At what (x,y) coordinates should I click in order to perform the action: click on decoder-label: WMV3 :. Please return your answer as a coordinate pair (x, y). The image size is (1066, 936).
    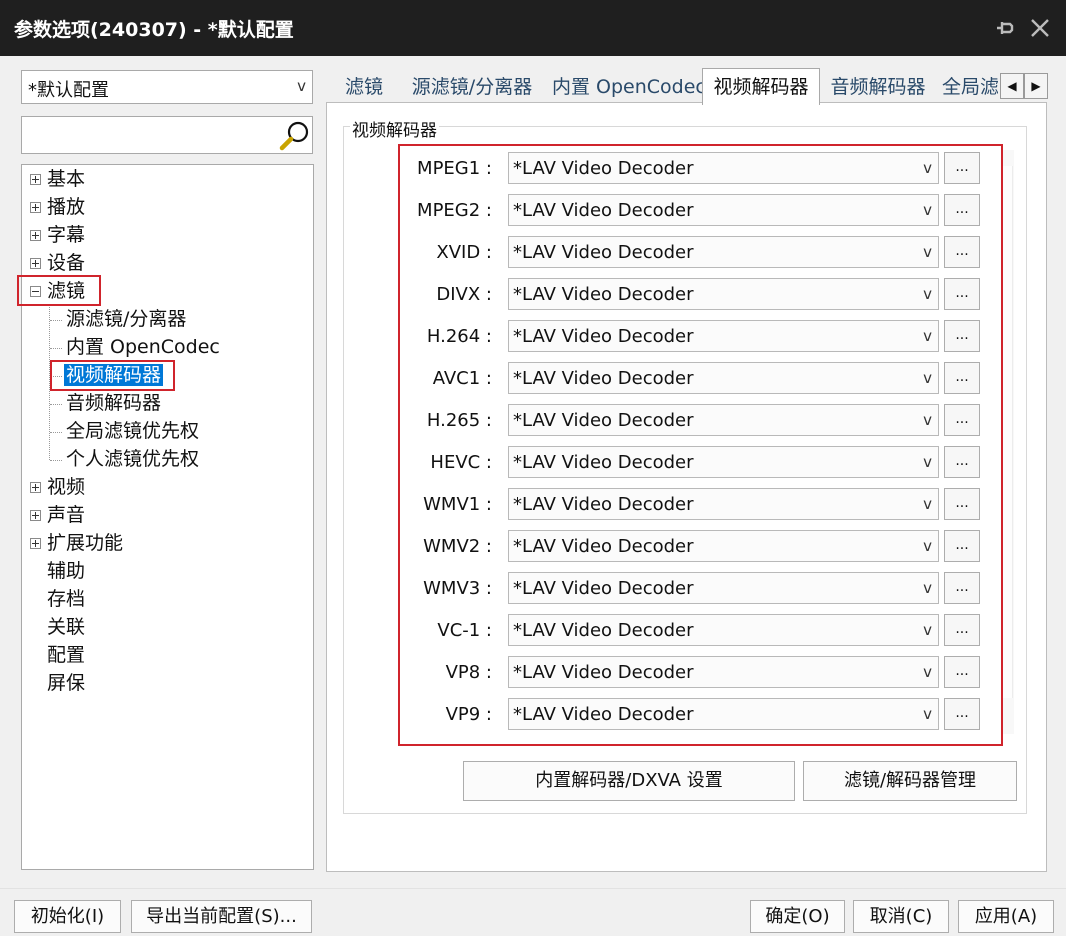
    Looking at the image, I should click on (457, 588).